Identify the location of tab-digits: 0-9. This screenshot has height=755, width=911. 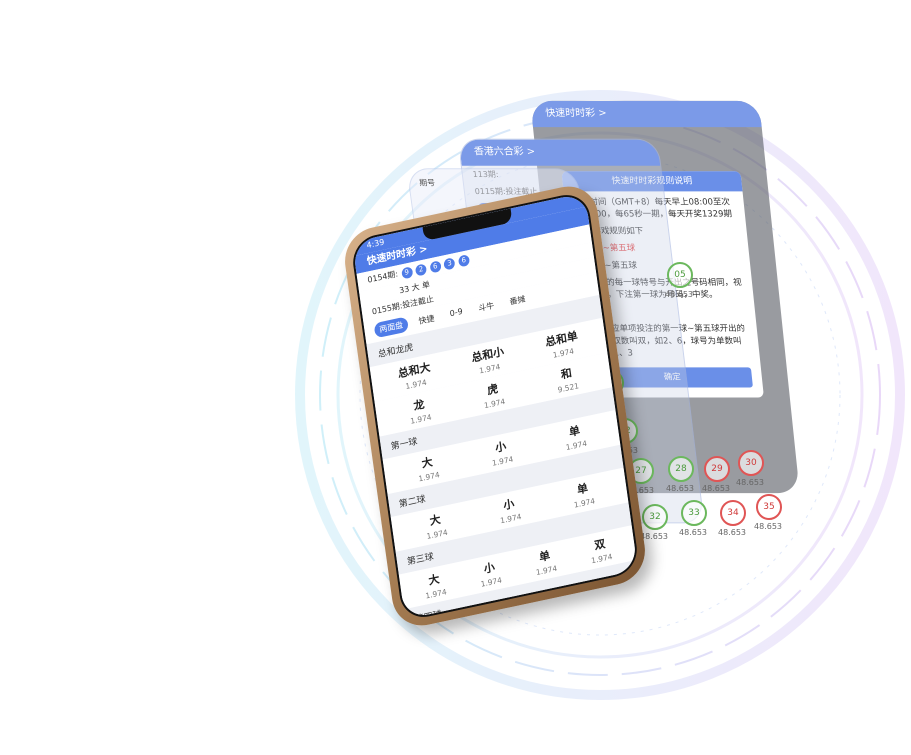
(456, 314).